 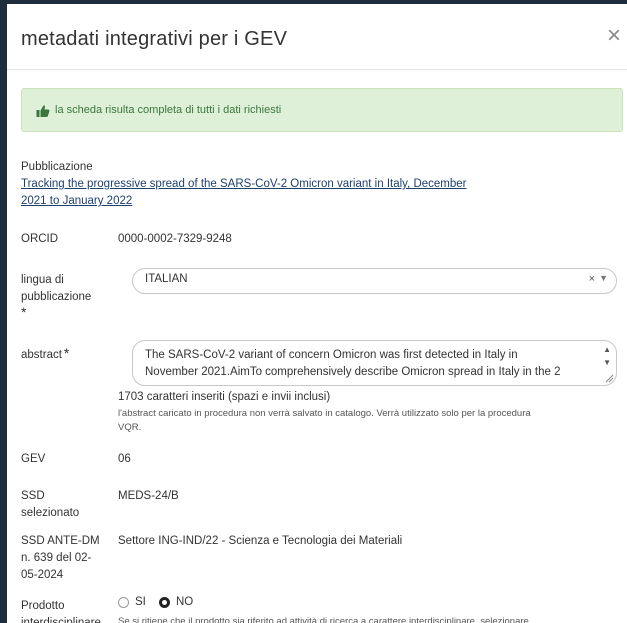 What do you see at coordinates (154, 39) in the screenshot?
I see `modal-title: metadati integrativi per i GEV` at bounding box center [154, 39].